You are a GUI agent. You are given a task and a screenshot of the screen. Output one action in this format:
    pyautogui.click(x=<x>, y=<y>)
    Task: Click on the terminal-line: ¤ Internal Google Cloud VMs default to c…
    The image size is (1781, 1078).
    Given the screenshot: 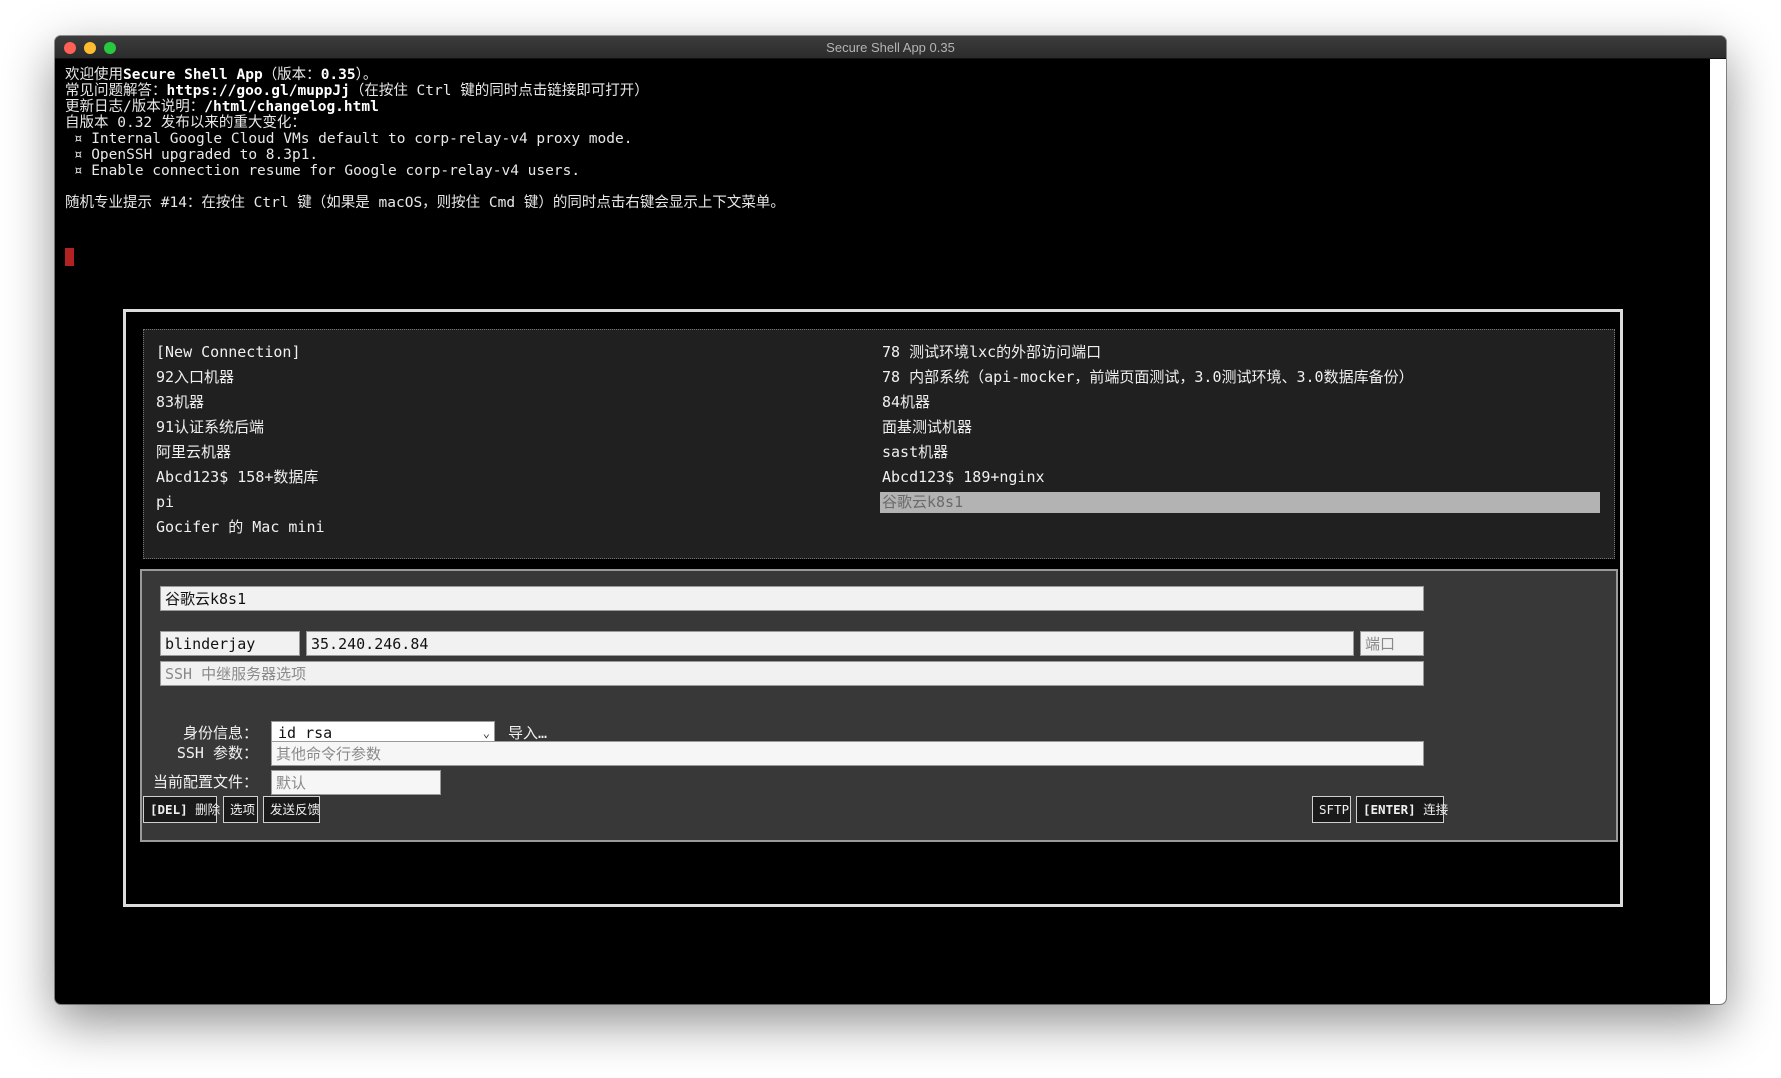 What is the action you would take?
    pyautogui.click(x=880, y=138)
    